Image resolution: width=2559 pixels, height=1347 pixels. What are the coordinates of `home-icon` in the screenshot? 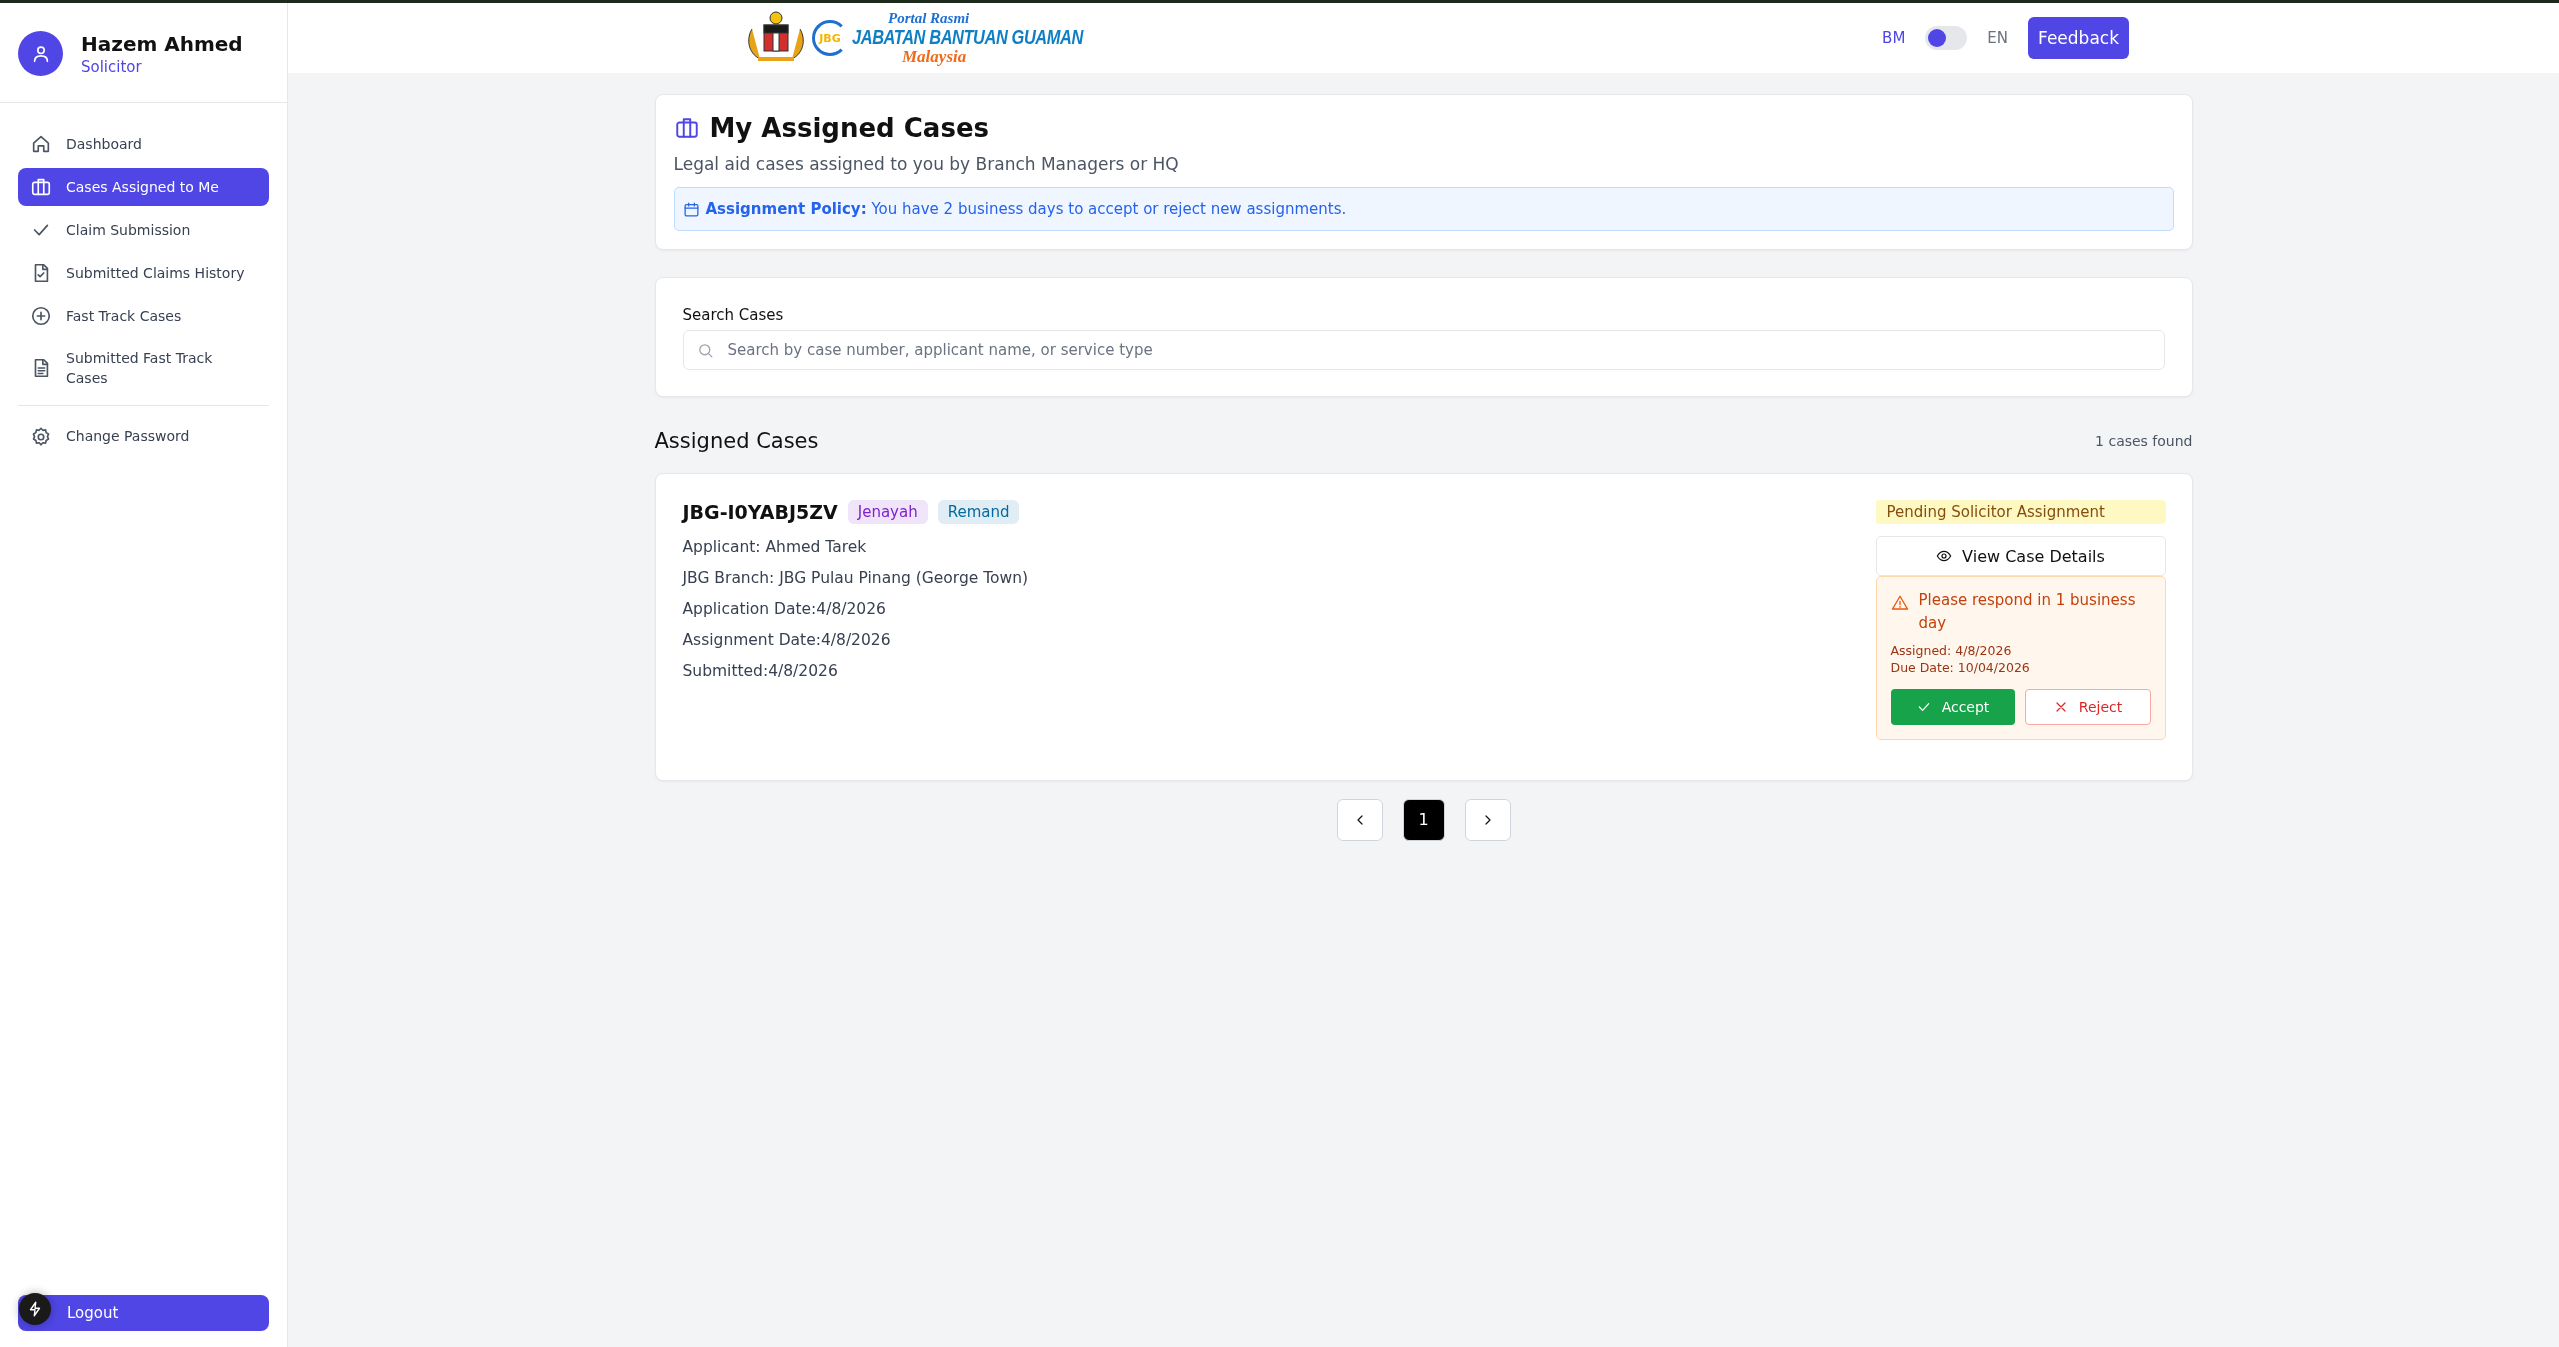 It's located at (41, 144).